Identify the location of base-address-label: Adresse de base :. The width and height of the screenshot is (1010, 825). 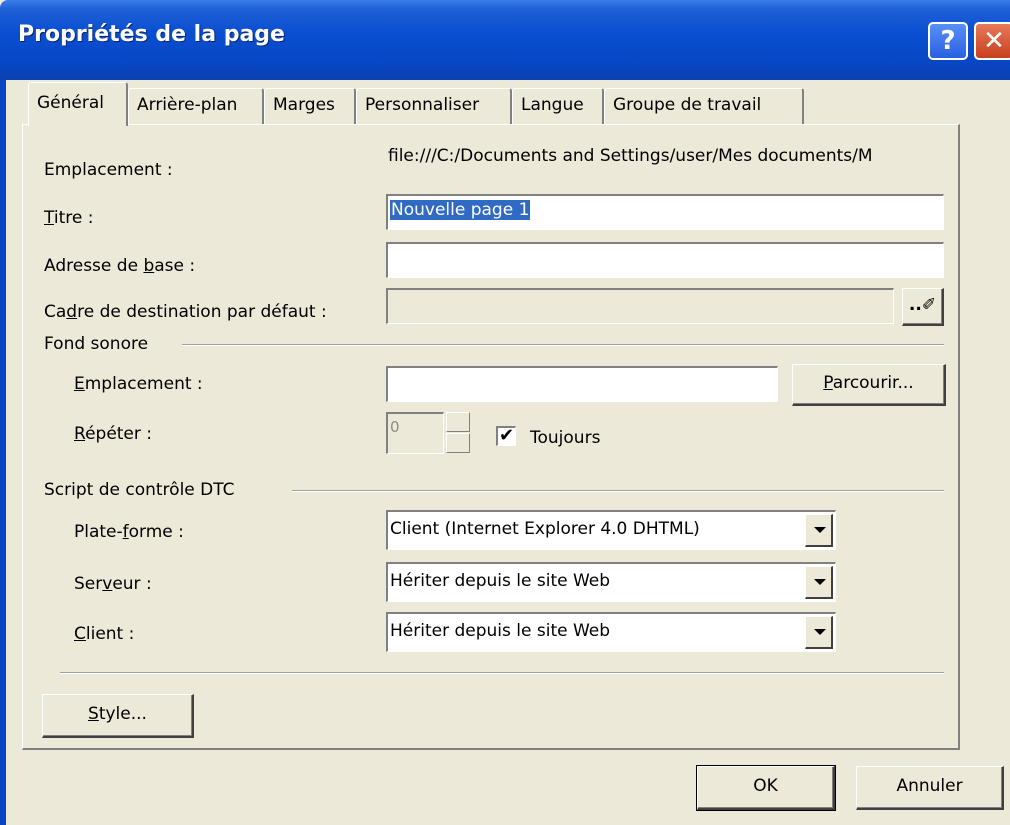
(120, 266).